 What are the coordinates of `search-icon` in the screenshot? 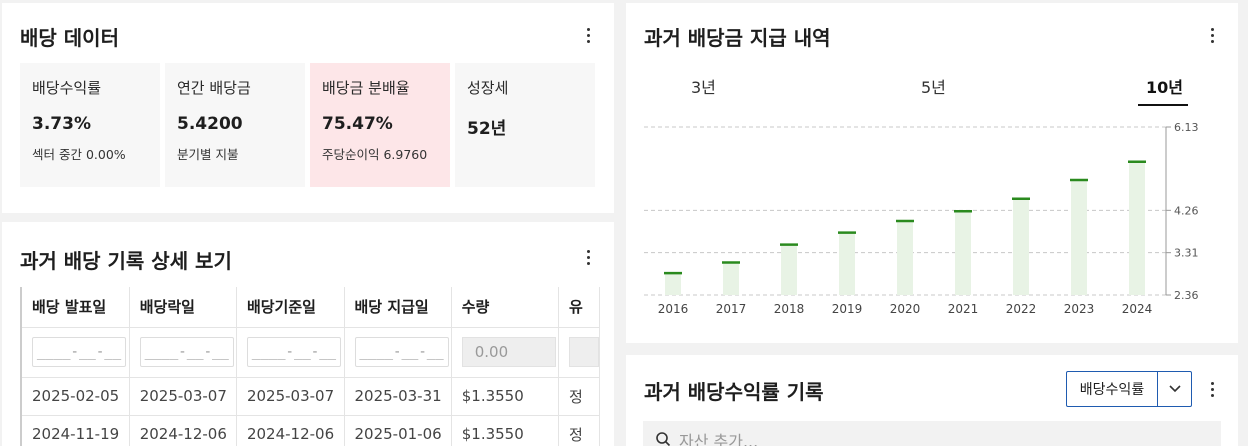 It's located at (663, 438).